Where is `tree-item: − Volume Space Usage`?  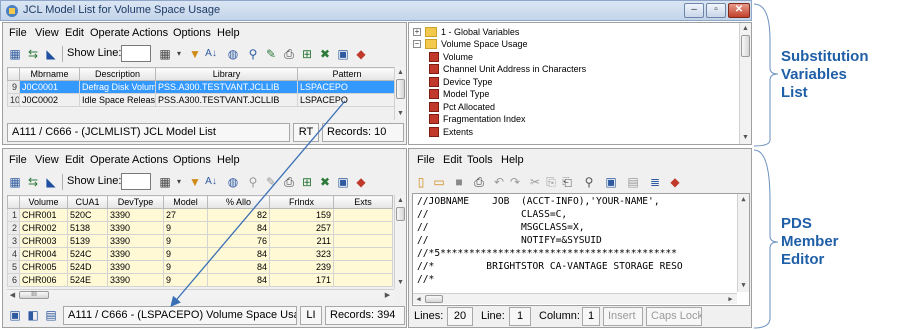 tree-item: − Volume Space Usage is located at coordinates (573, 44).